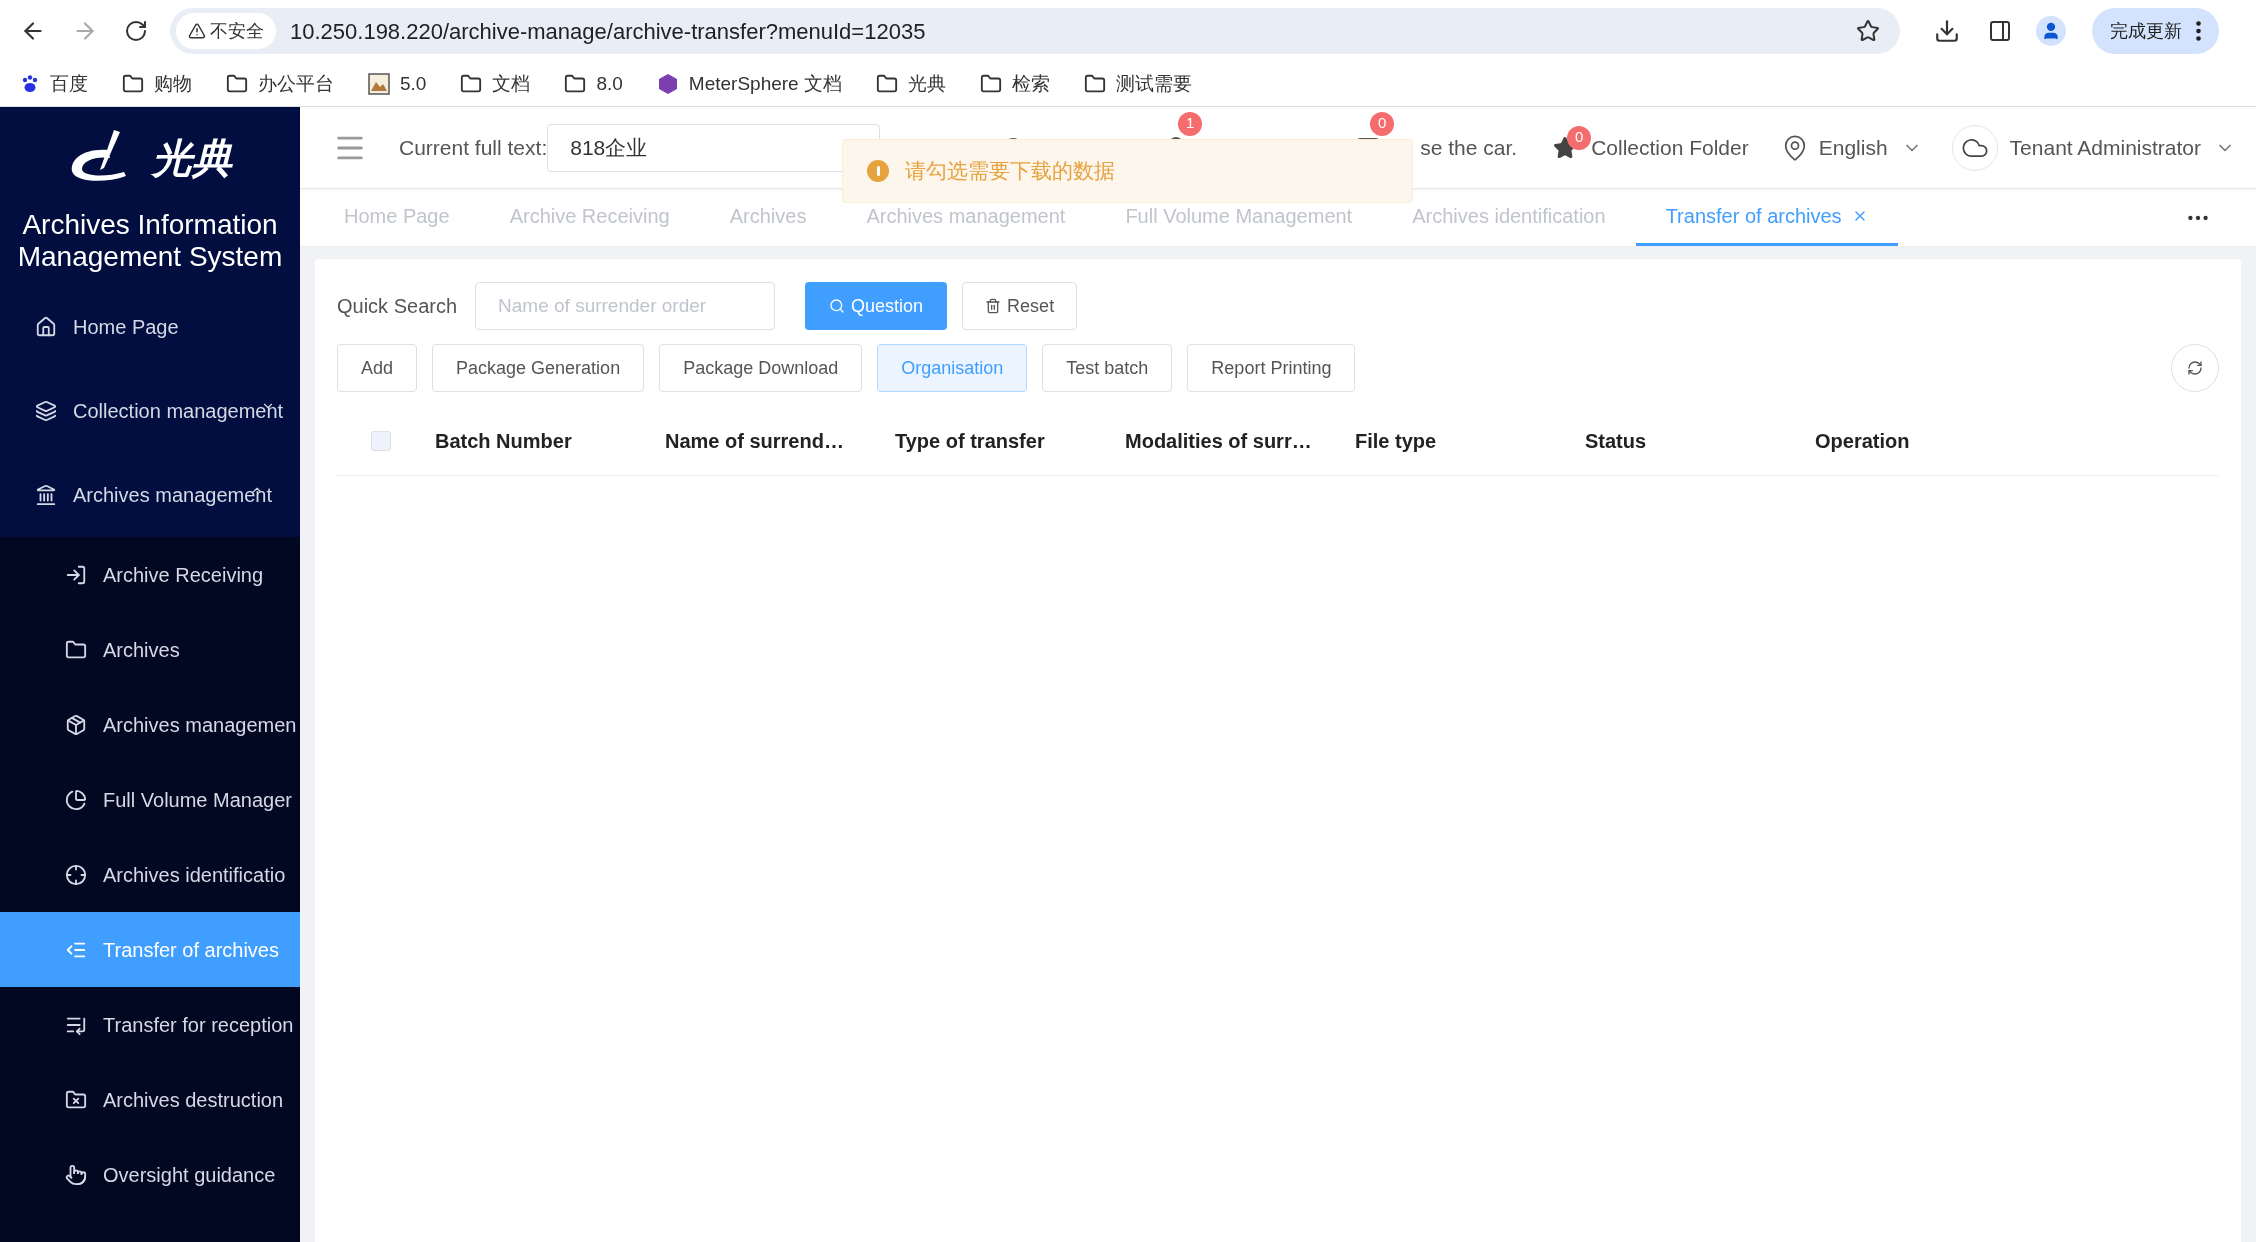 The height and width of the screenshot is (1242, 2256). I want to click on column-header: Operation, so click(1862, 440).